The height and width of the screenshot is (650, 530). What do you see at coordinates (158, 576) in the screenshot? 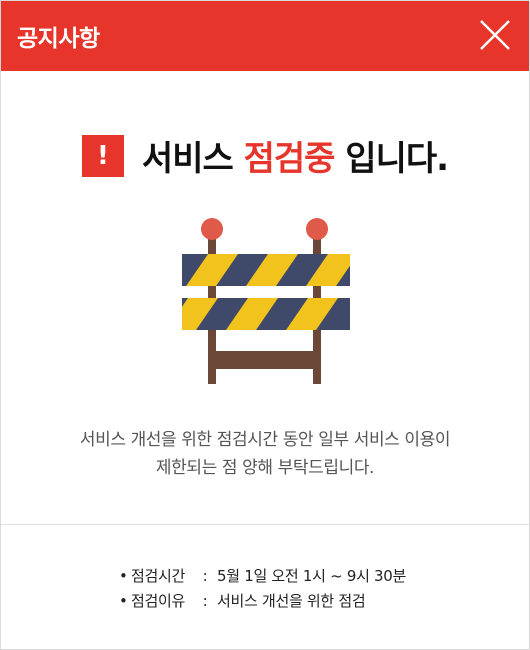
I see `detail-label: 점검시간` at bounding box center [158, 576].